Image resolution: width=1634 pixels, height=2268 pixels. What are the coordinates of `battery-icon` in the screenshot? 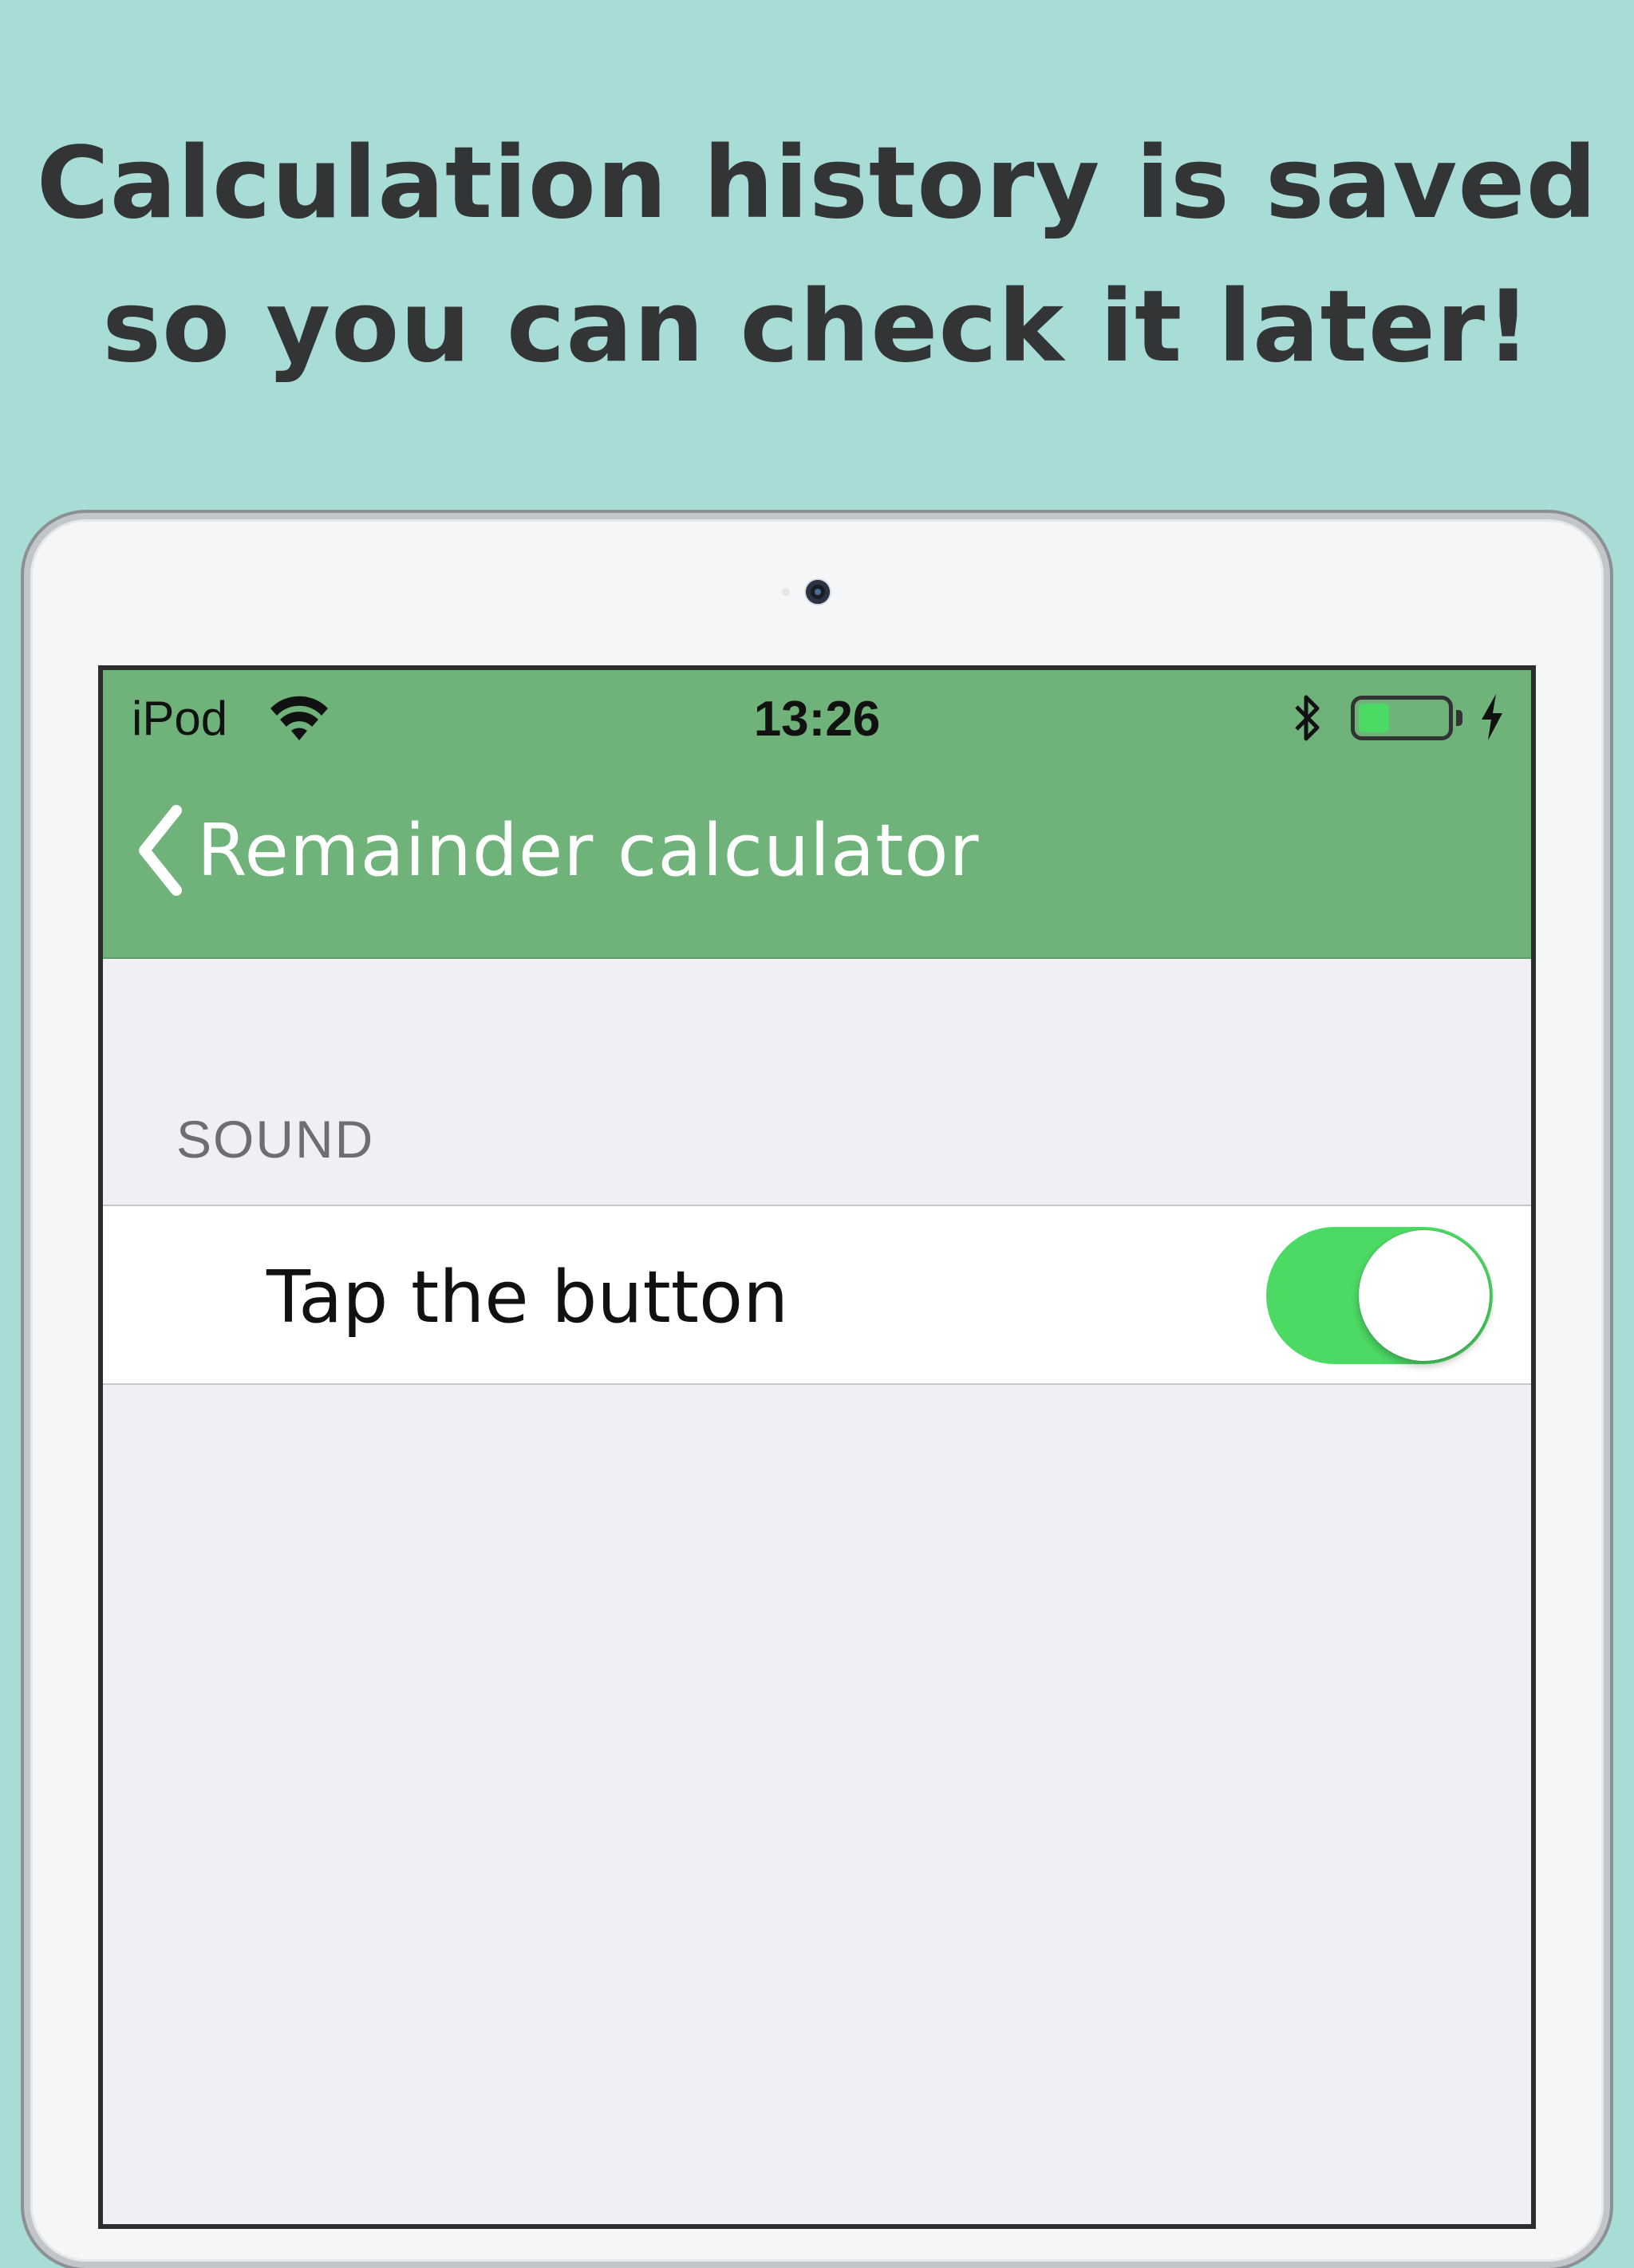 It's located at (1402, 718).